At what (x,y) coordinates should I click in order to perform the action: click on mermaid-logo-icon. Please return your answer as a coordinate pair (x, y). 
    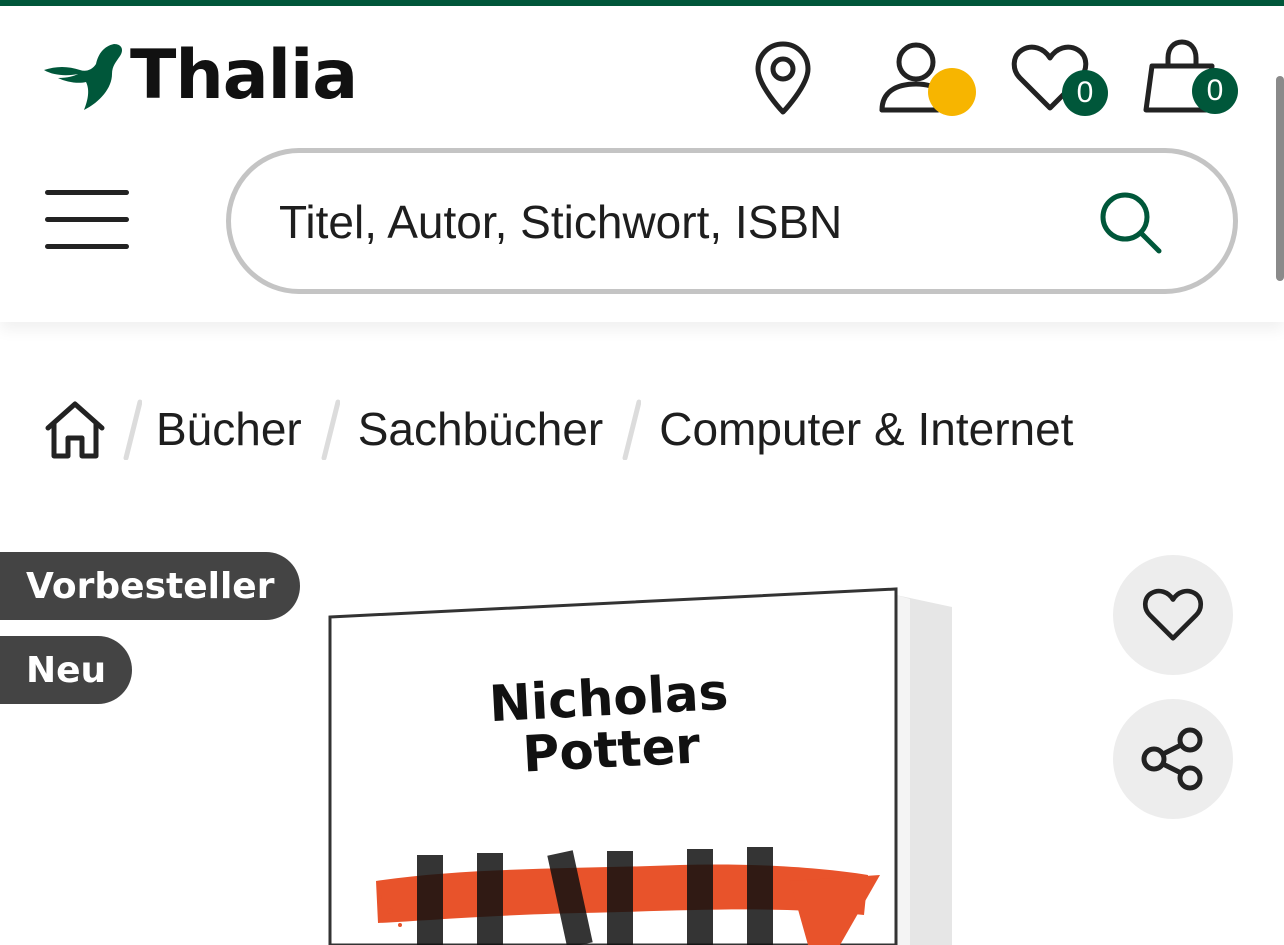
    Looking at the image, I should click on (83, 77).